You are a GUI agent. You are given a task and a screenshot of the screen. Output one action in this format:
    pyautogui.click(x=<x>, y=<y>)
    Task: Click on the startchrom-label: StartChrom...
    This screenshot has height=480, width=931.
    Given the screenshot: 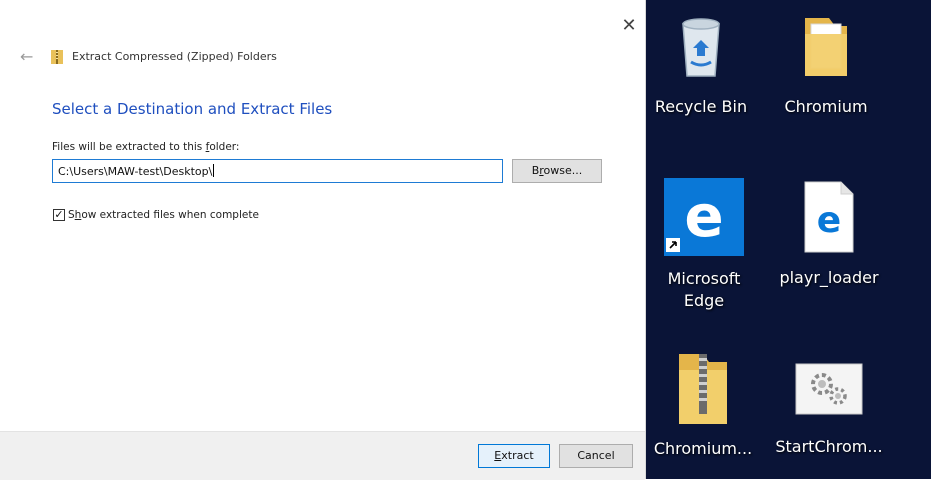 What is the action you would take?
    pyautogui.click(x=829, y=446)
    